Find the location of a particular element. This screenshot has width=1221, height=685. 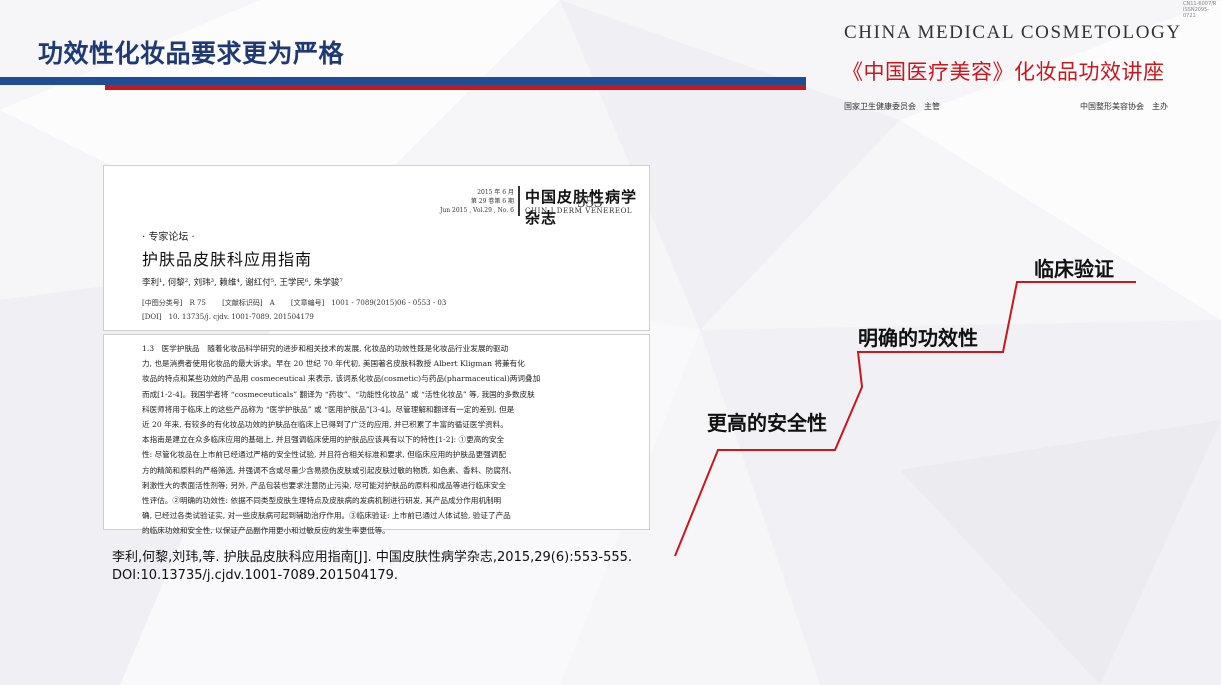

step-label-safety: 更高的安全性 is located at coordinates (767, 423).